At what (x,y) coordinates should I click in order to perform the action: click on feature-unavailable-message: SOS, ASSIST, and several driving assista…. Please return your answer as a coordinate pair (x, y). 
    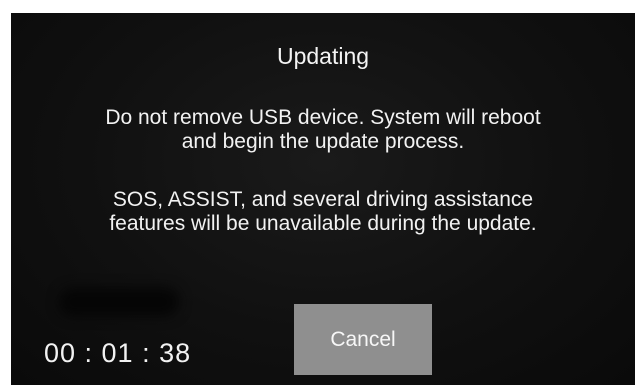
    Looking at the image, I should click on (323, 212).